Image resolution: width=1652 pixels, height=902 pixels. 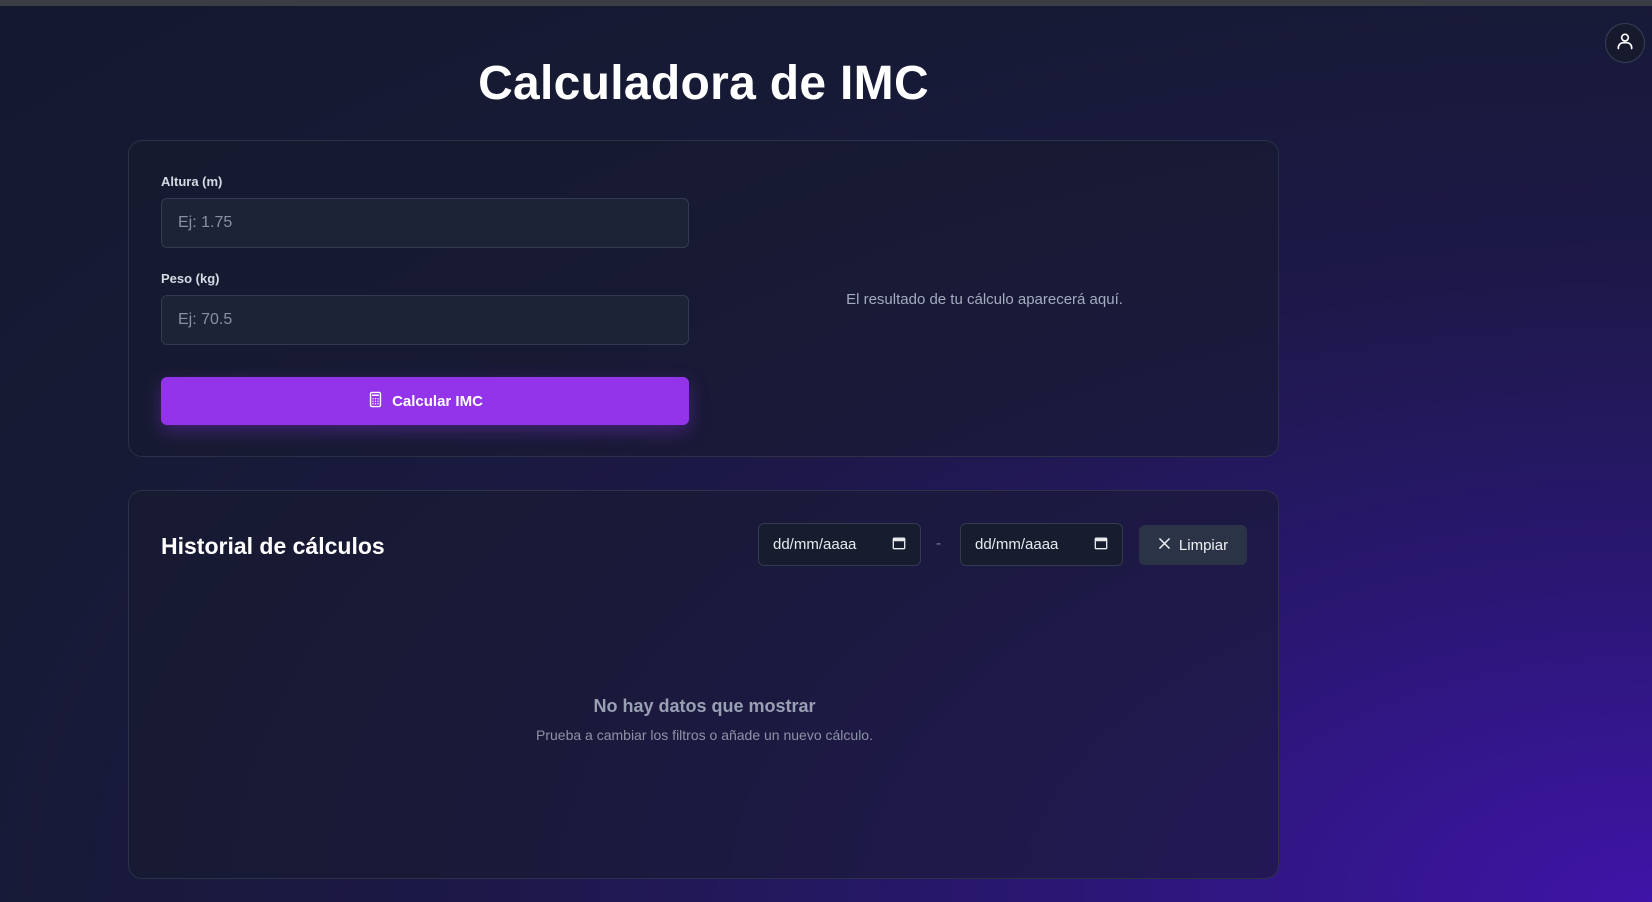 I want to click on date-to-input: dd/mm/aaaa, so click(x=1041, y=544).